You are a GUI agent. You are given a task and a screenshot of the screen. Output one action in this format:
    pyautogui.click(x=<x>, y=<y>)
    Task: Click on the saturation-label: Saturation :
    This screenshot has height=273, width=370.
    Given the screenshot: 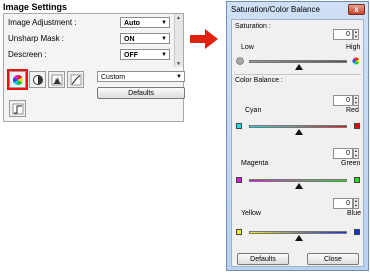 What is the action you would take?
    pyautogui.click(x=253, y=26)
    